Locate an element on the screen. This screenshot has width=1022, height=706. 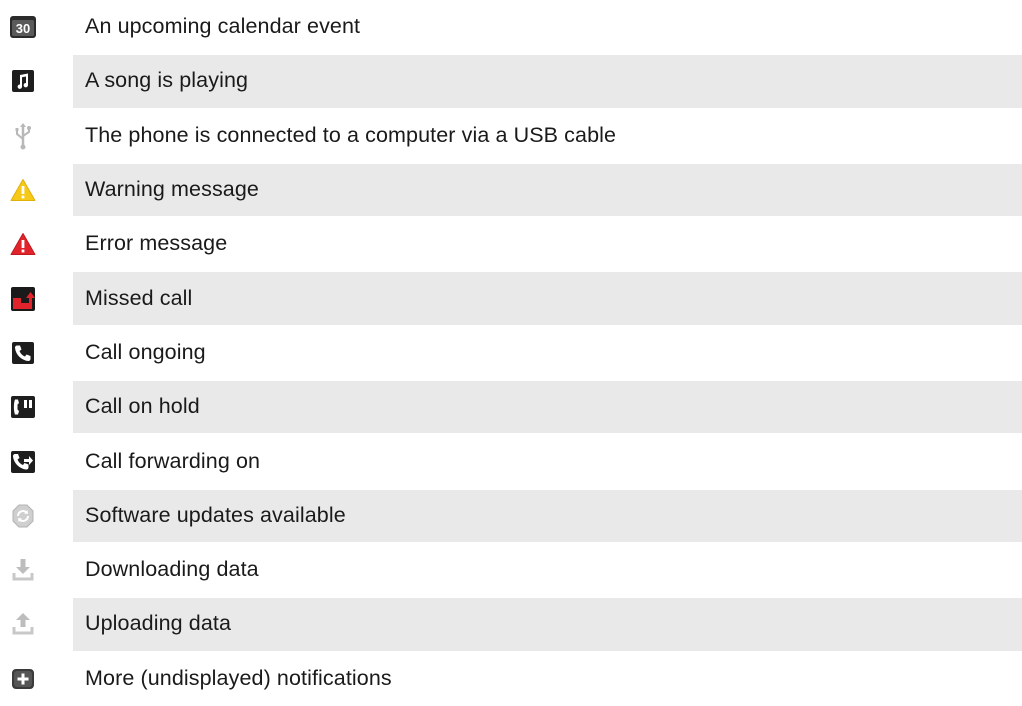
svg-text: 30 is located at coordinates (23, 28).